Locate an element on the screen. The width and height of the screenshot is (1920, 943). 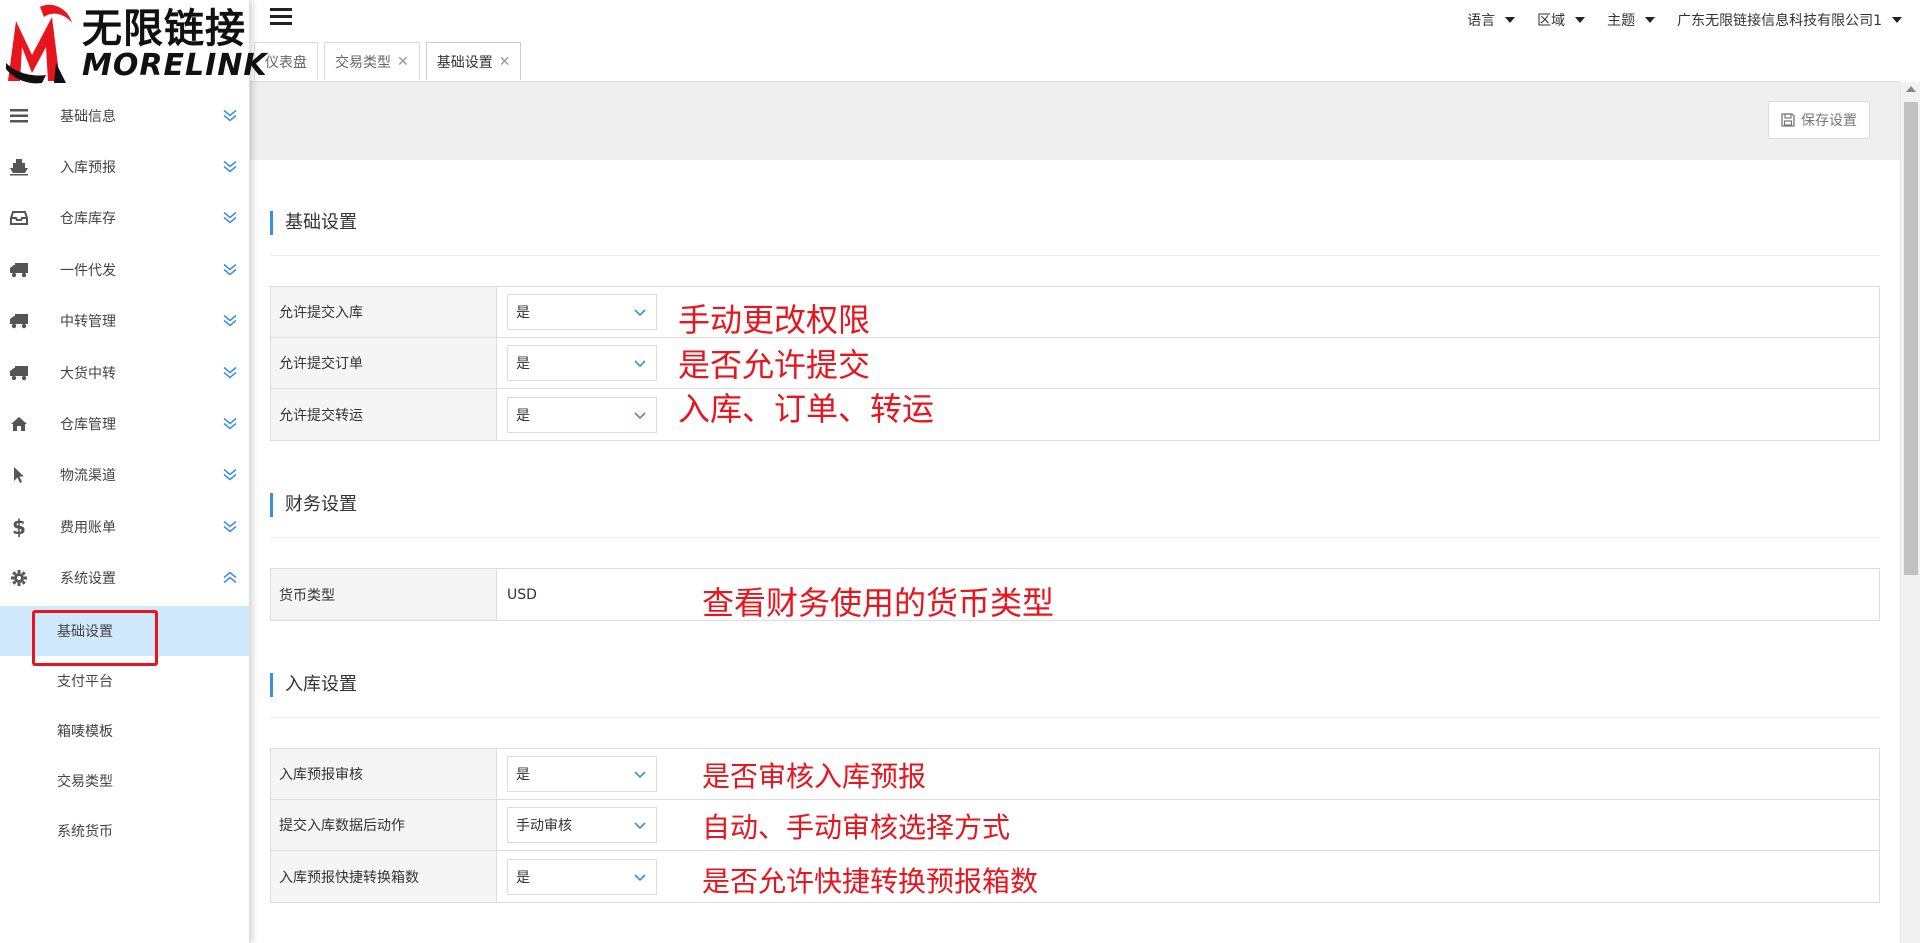
gear-icon is located at coordinates (19, 578).